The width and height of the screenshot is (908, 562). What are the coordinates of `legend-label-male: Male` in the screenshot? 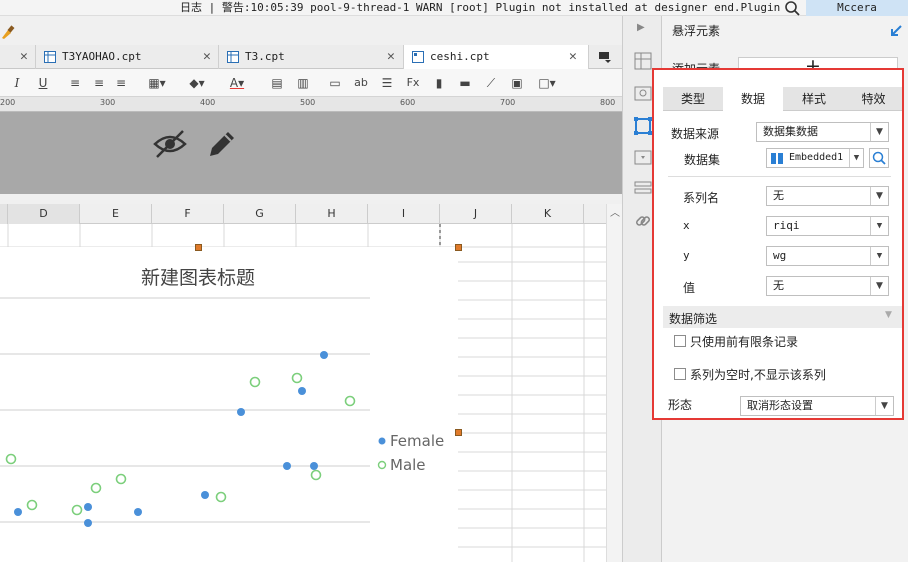 It's located at (408, 465).